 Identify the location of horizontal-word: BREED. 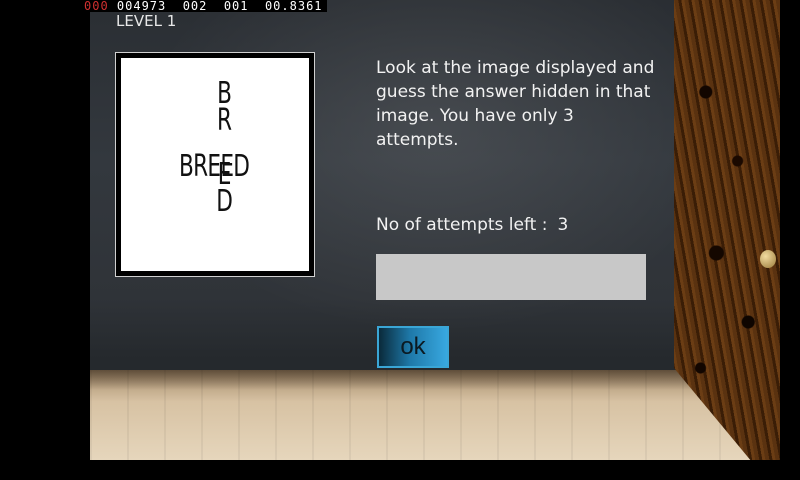
(214, 166).